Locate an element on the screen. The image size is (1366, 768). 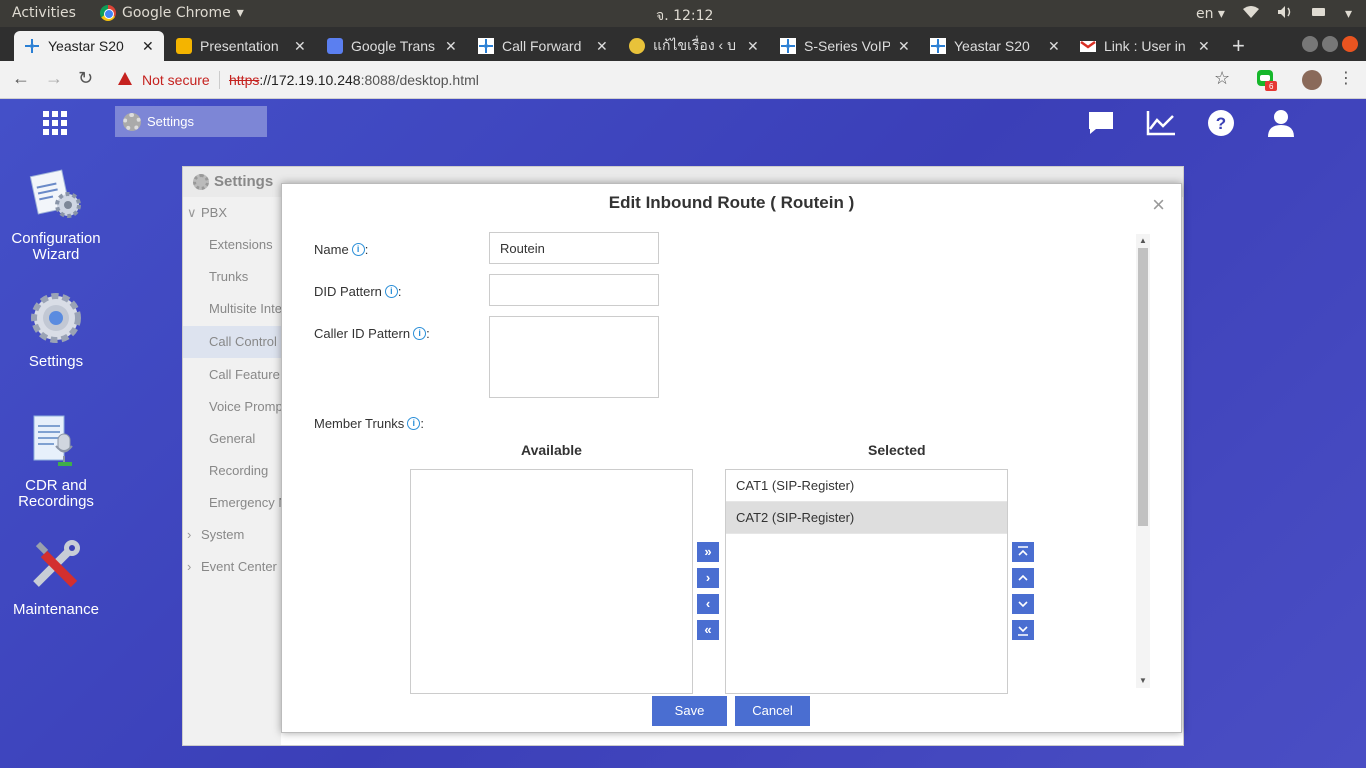
tab-yeastar-s20-active: Yeastar S20 ✕ is located at coordinates (89, 46).